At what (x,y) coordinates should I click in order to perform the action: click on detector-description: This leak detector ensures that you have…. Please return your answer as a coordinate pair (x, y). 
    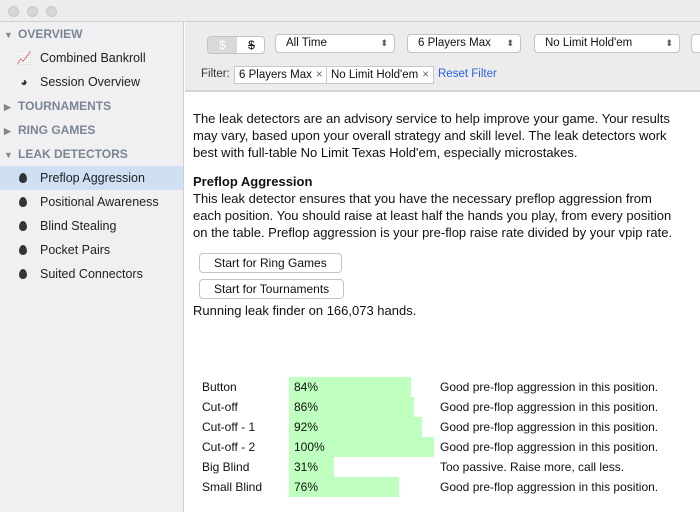
    Looking at the image, I should click on (433, 215).